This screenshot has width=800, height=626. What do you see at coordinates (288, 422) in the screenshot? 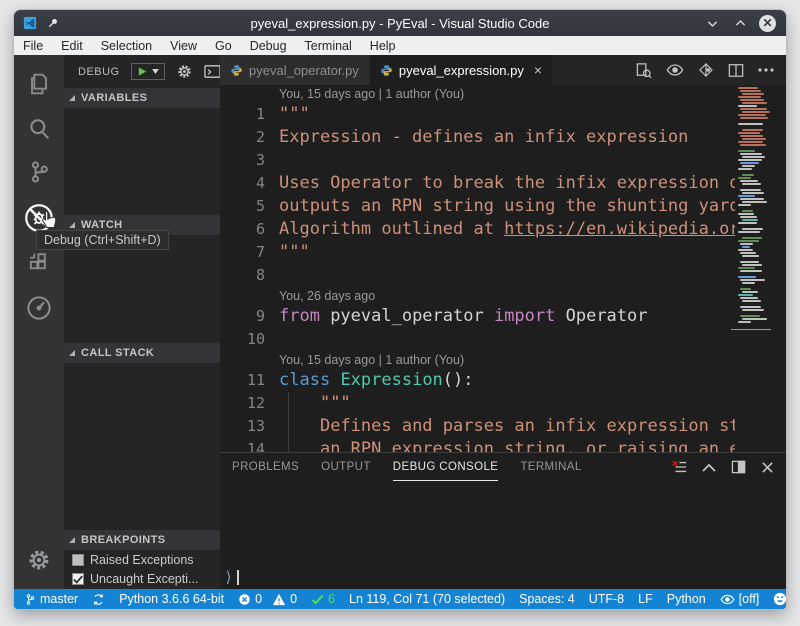
I see `indent-guide` at bounding box center [288, 422].